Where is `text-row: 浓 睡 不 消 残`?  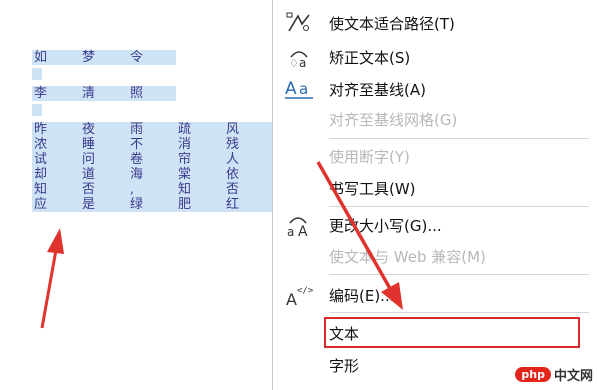
text-row: 浓 睡 不 消 残 is located at coordinates (152, 144).